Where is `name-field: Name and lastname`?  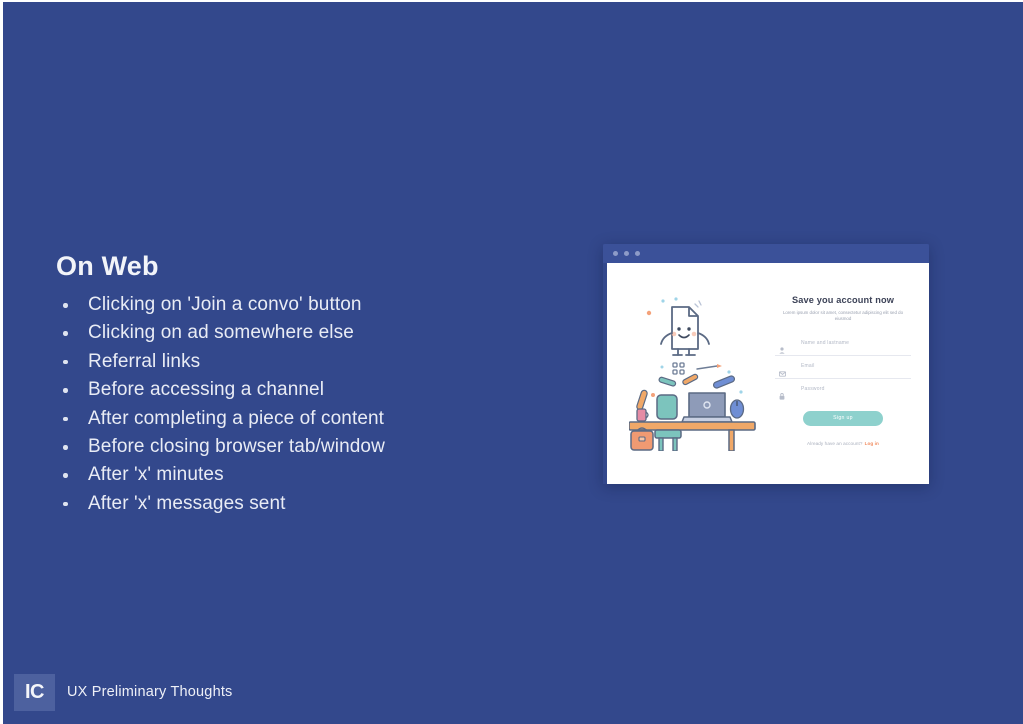 name-field: Name and lastname is located at coordinates (843, 347).